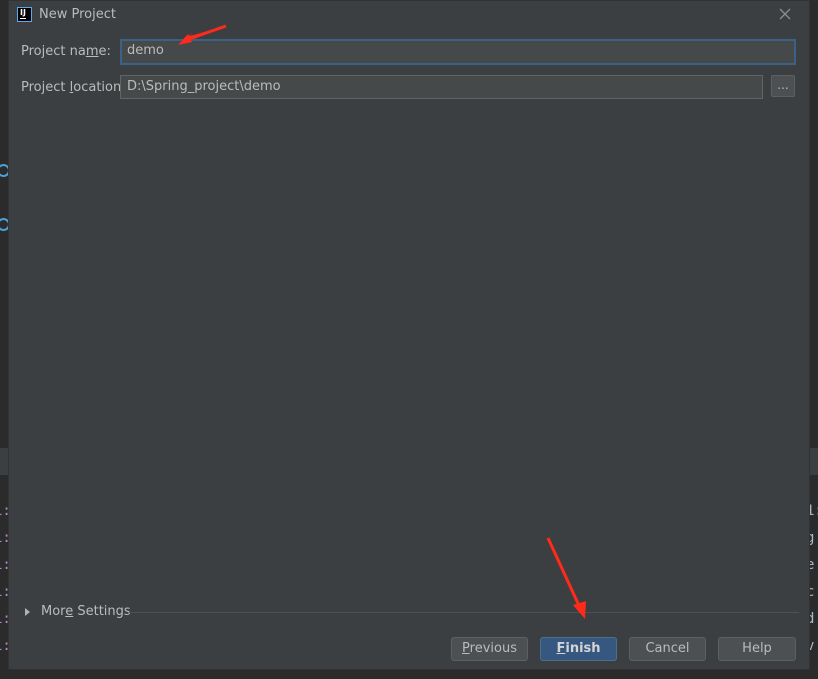  Describe the element at coordinates (66, 51) in the screenshot. I see `project-name-label: Project name:` at that location.